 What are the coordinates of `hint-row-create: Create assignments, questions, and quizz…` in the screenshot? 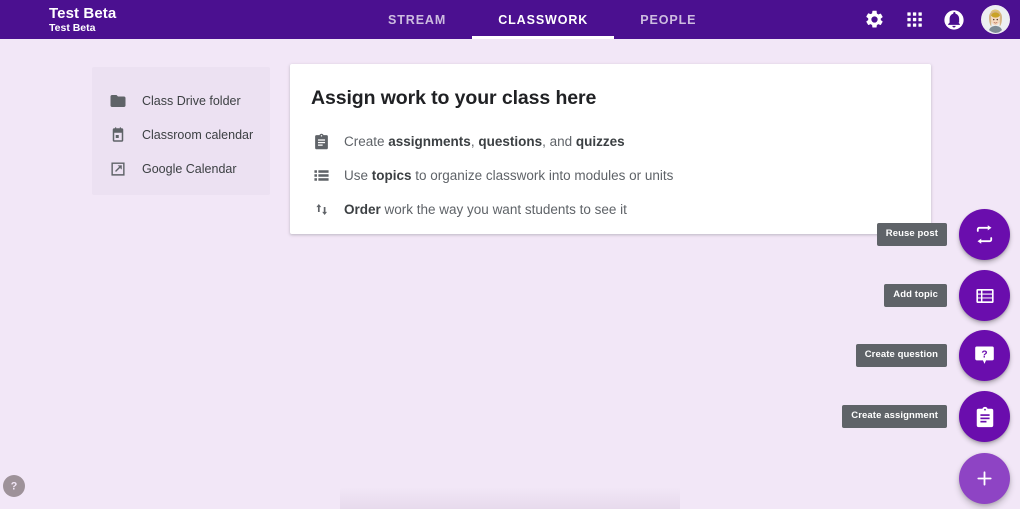 It's located at (621, 141).